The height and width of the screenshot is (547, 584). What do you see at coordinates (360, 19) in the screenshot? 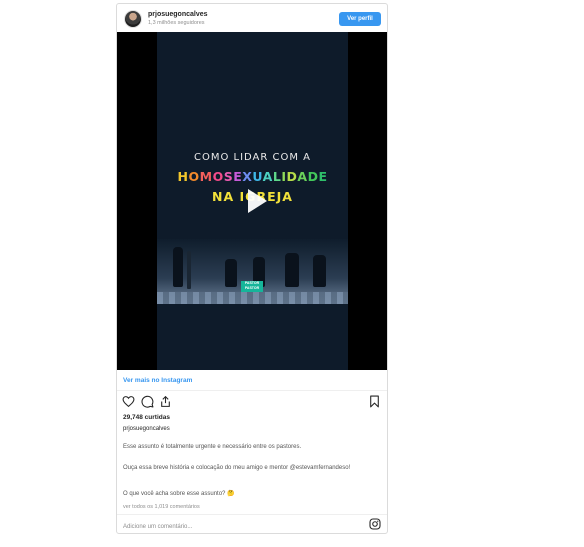
I see `view-profile-button: Ver perfil` at bounding box center [360, 19].